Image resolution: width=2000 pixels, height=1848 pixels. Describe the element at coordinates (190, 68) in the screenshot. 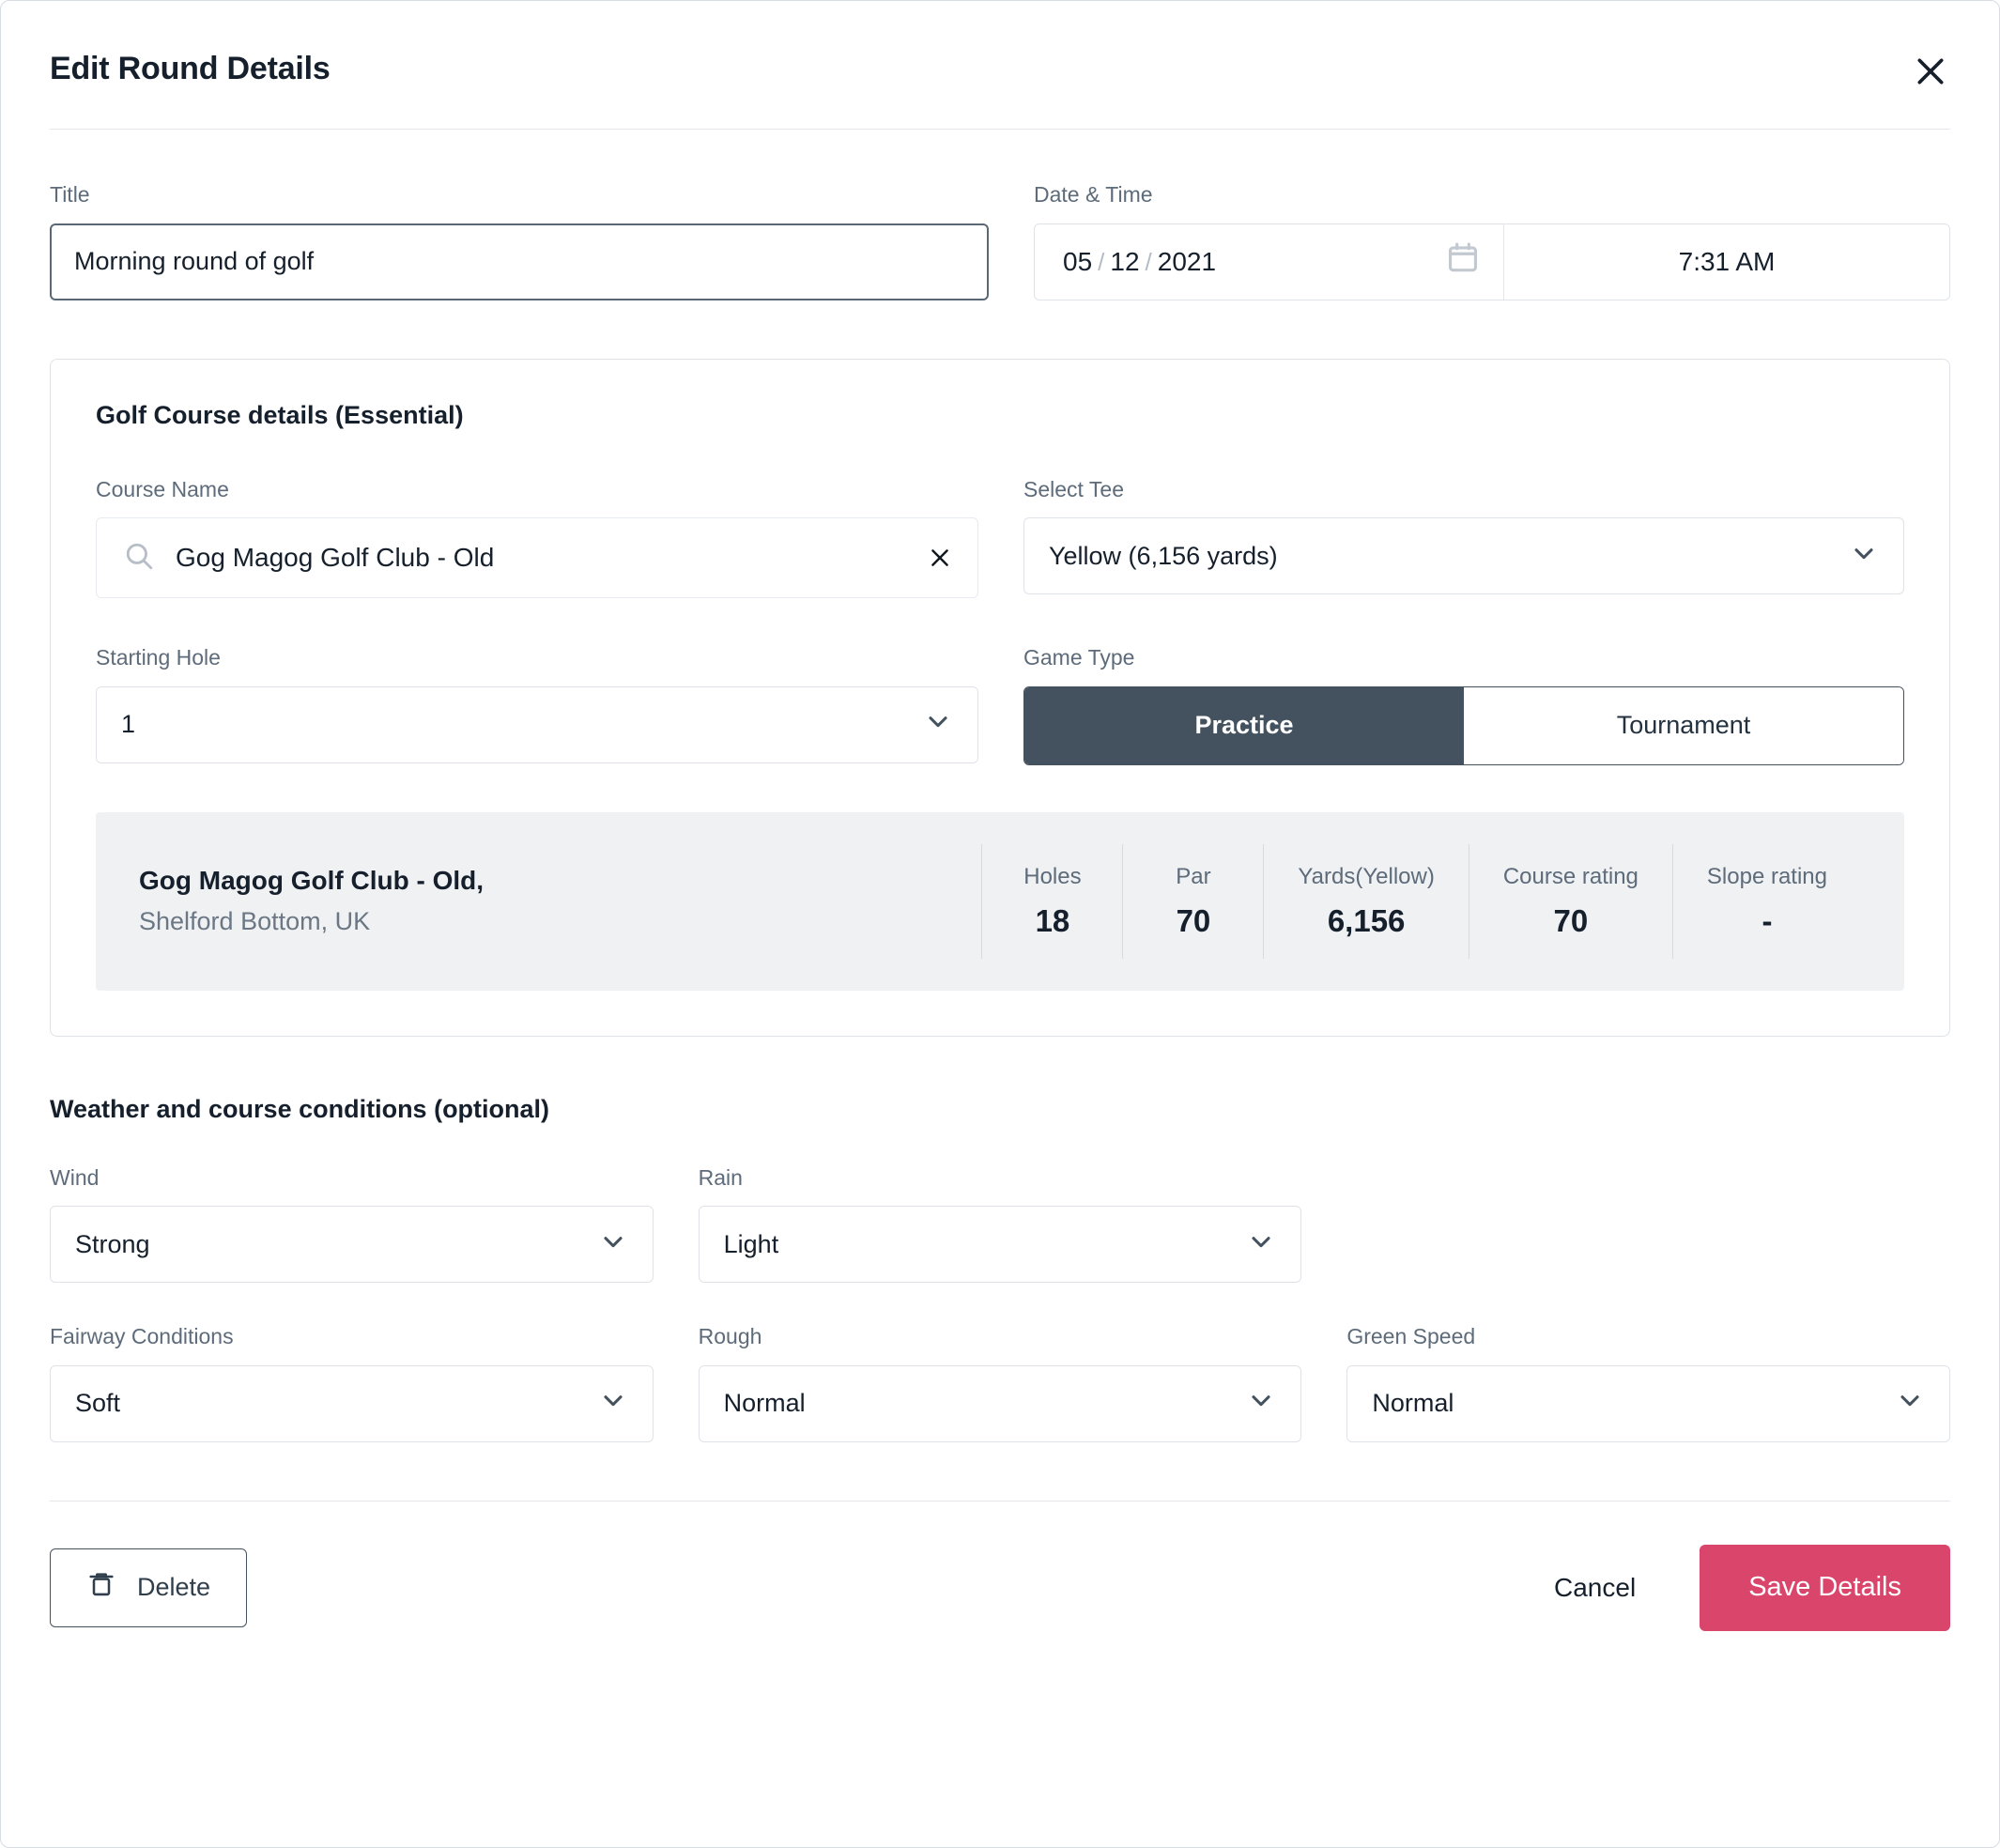

I see `page-title: Edit Round Details` at that location.